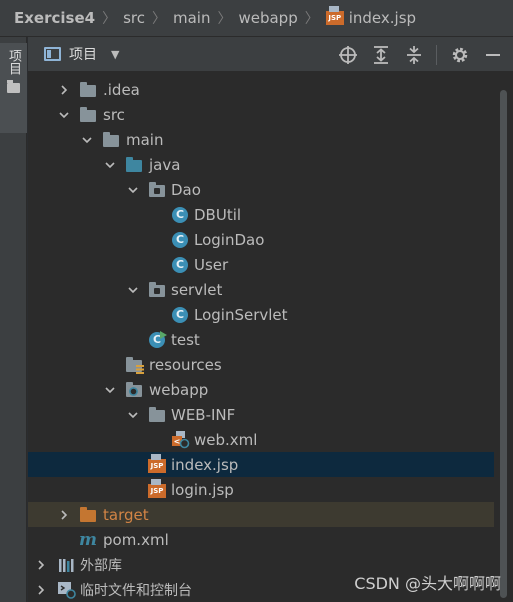  Describe the element at coordinates (493, 55) in the screenshot. I see `minimize-icon` at that location.